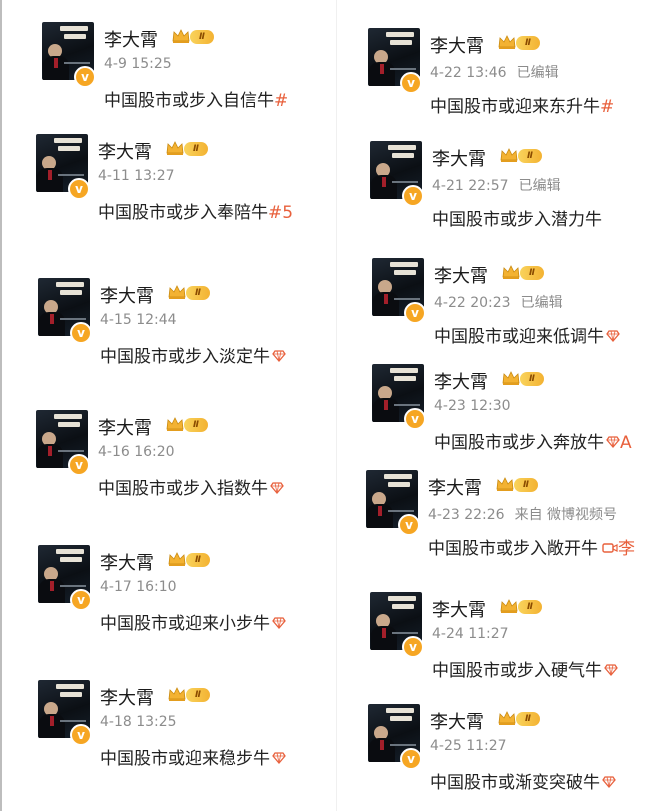 This screenshot has width=660, height=812. I want to click on post-meta: 4-16 16:20, so click(136, 452).